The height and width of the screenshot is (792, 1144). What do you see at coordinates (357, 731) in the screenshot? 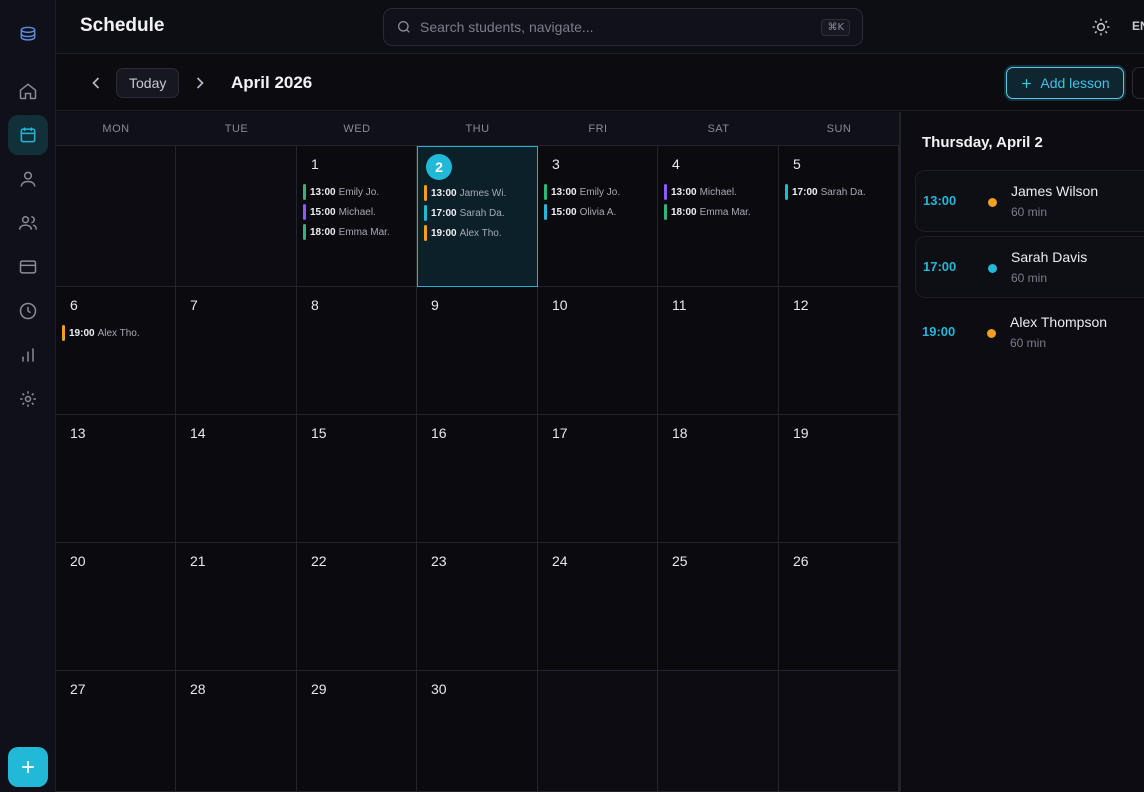
I see `calendar-day-cell: 29` at bounding box center [357, 731].